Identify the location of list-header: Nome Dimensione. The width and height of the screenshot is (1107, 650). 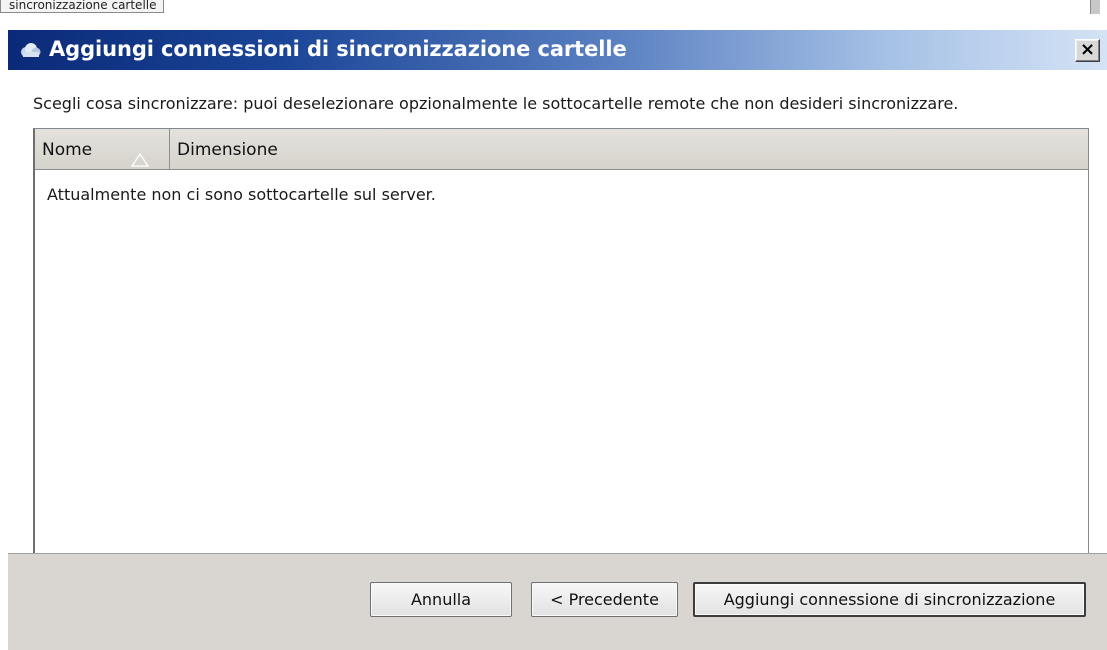
(561, 149).